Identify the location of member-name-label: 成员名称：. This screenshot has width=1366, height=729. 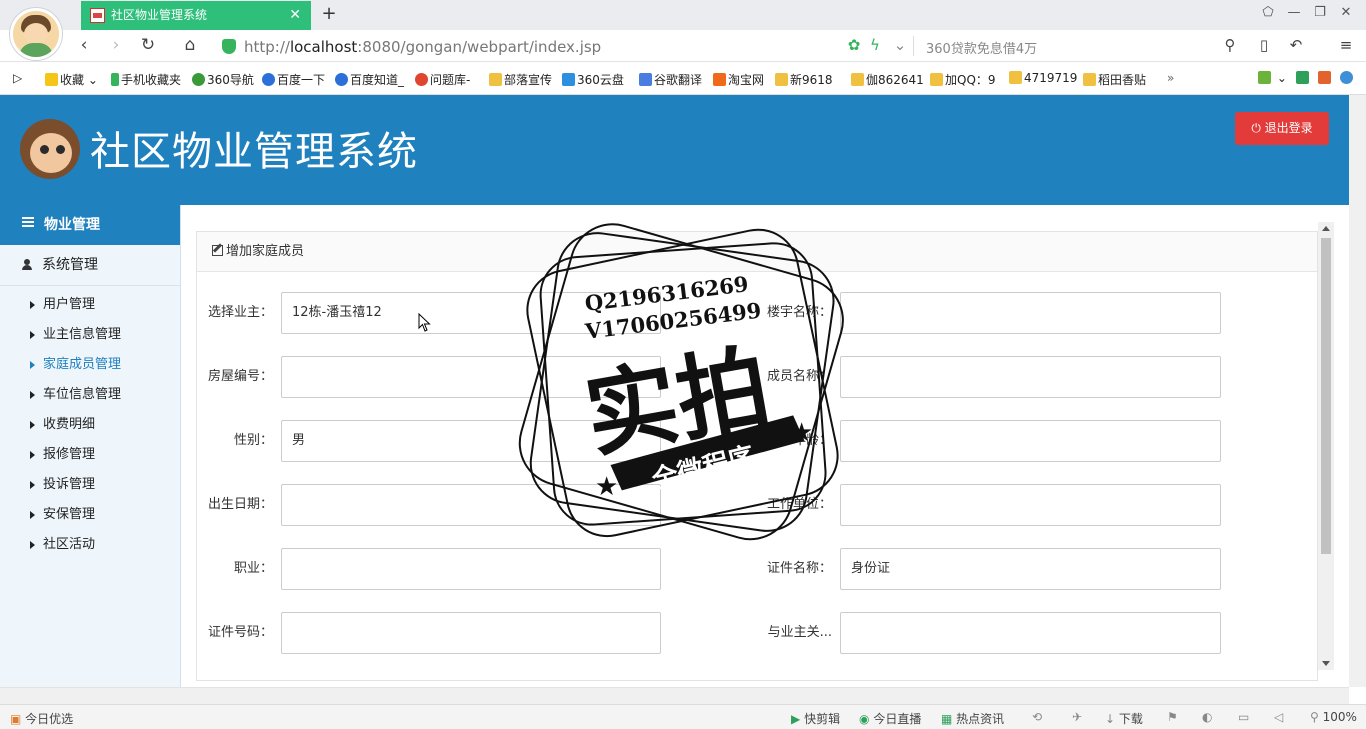
(799, 376).